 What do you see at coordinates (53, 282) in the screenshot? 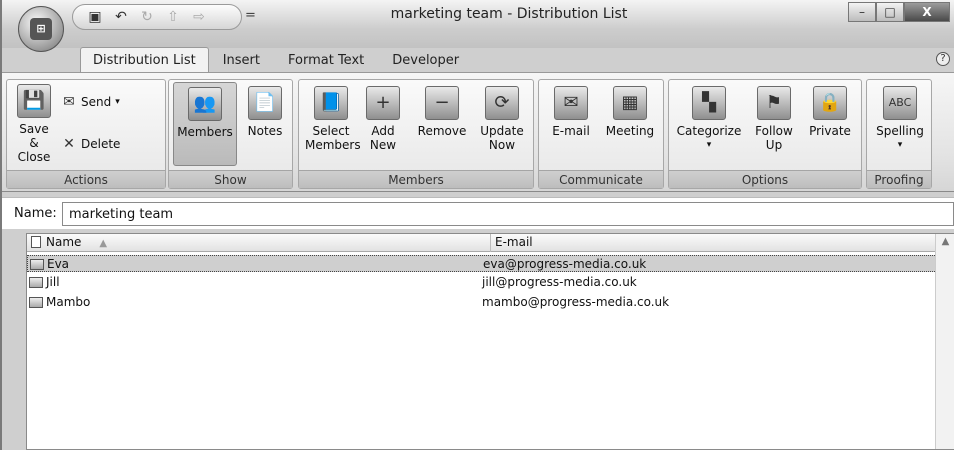
I see `member-name: Jill` at bounding box center [53, 282].